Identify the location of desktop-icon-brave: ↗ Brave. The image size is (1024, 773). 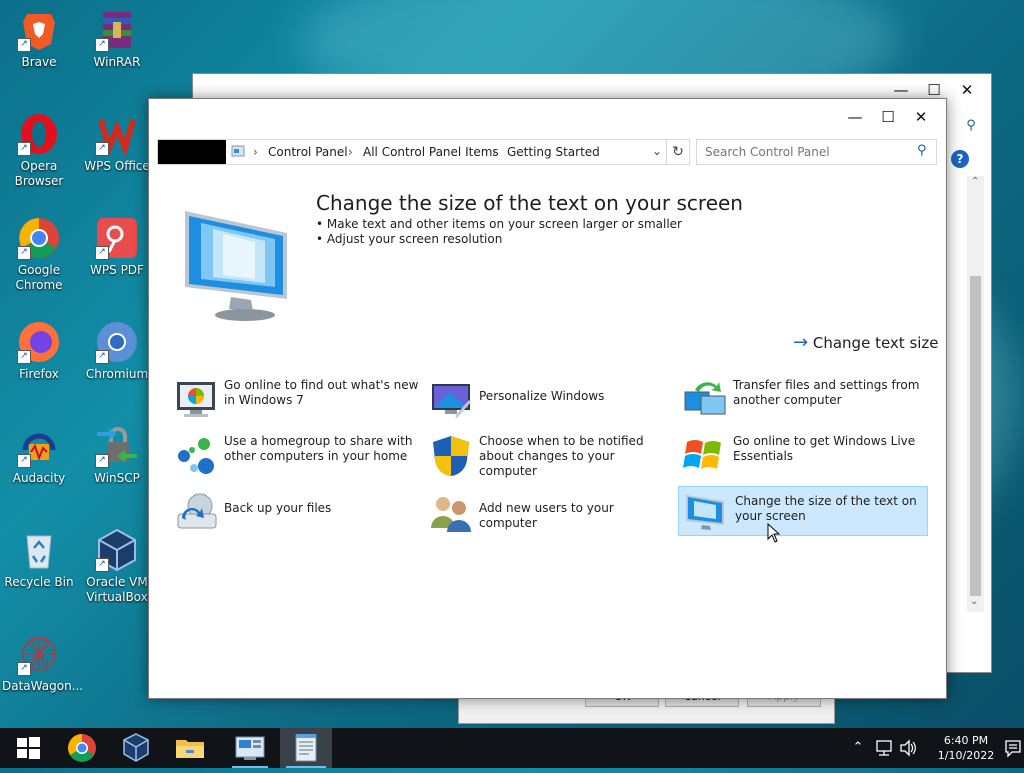
(39, 39).